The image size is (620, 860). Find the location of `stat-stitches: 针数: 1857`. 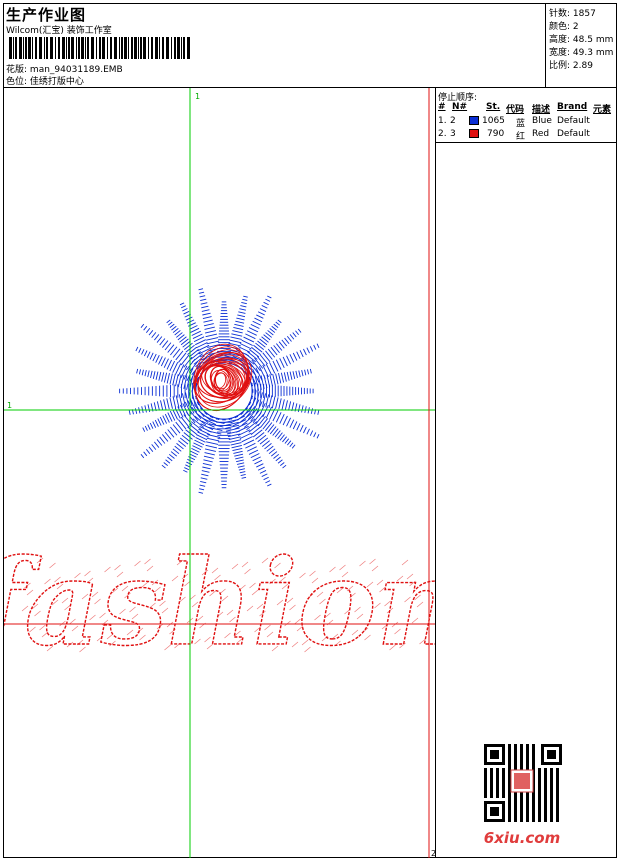

stat-stitches: 针数: 1857 is located at coordinates (572, 12).